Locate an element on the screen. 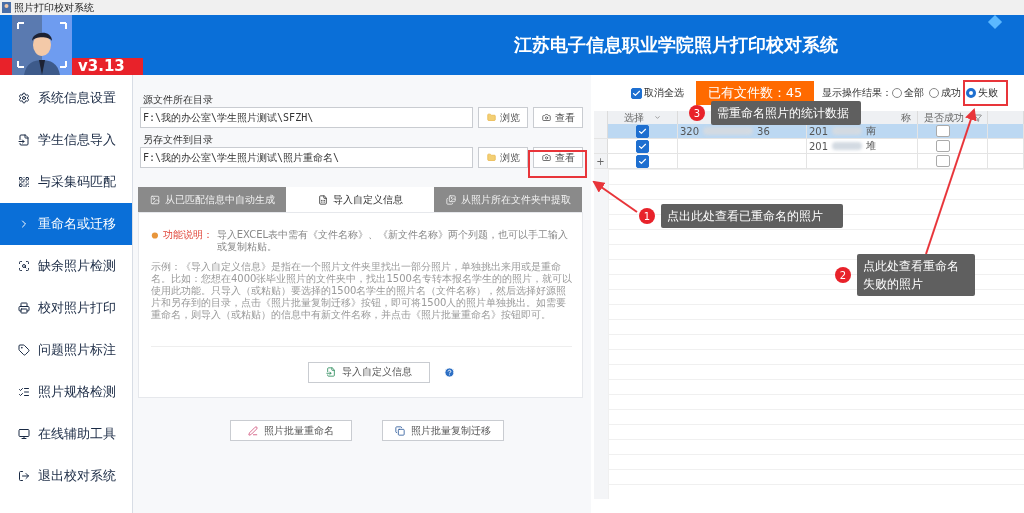  corner-cell is located at coordinates (601, 117).